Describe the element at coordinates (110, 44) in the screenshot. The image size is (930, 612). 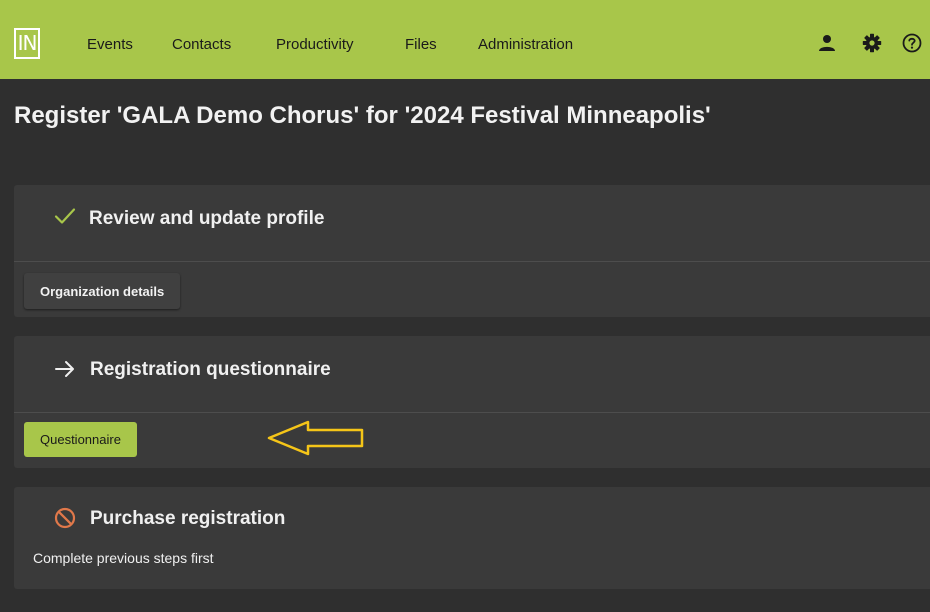
I see `nav-item-events: Events` at that location.